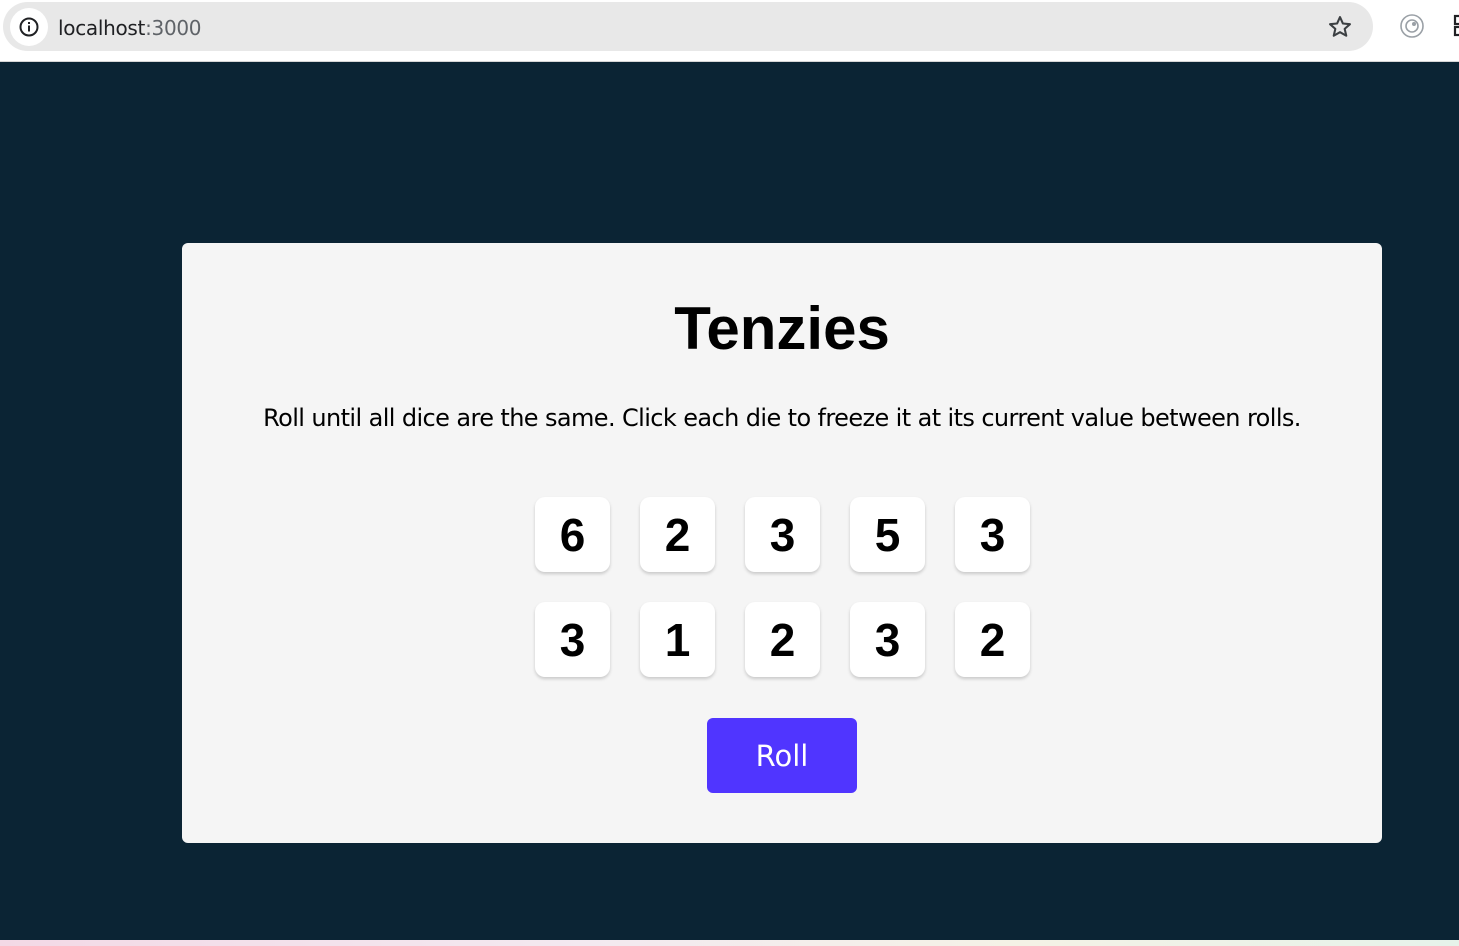 This screenshot has height=946, width=1459. I want to click on die: 1, so click(677, 639).